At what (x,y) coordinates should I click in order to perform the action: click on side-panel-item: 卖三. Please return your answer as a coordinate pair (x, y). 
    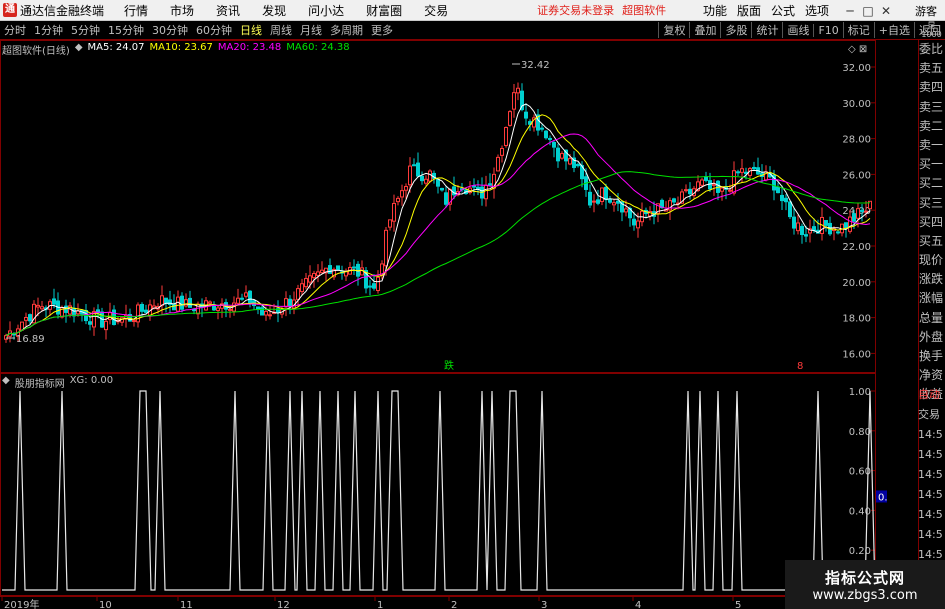
    Looking at the image, I should click on (931, 106).